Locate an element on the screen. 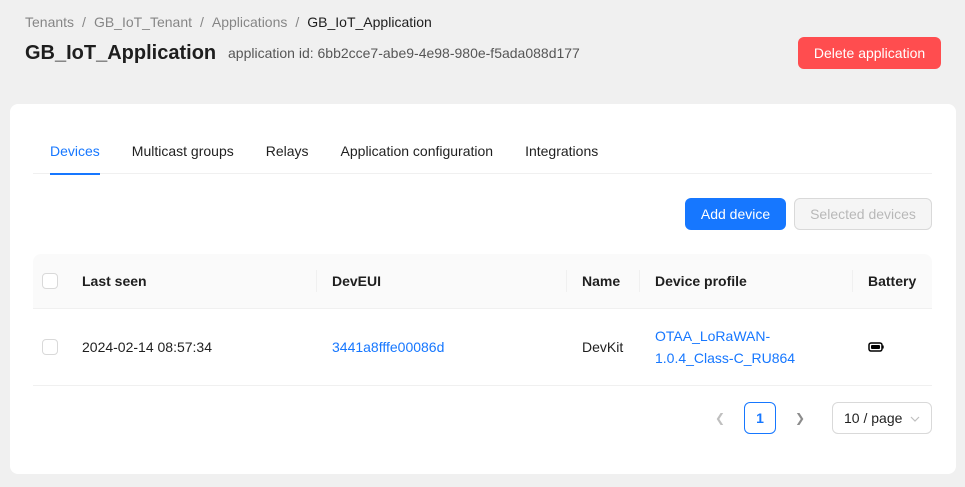 The width and height of the screenshot is (965, 487). page-size-select: 10 / page is located at coordinates (882, 418).